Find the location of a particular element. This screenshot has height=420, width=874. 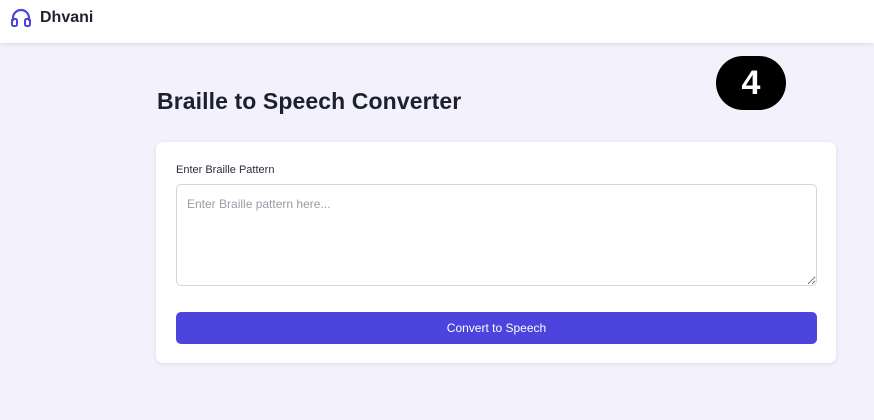

brand-name: Dhvani is located at coordinates (67, 17).